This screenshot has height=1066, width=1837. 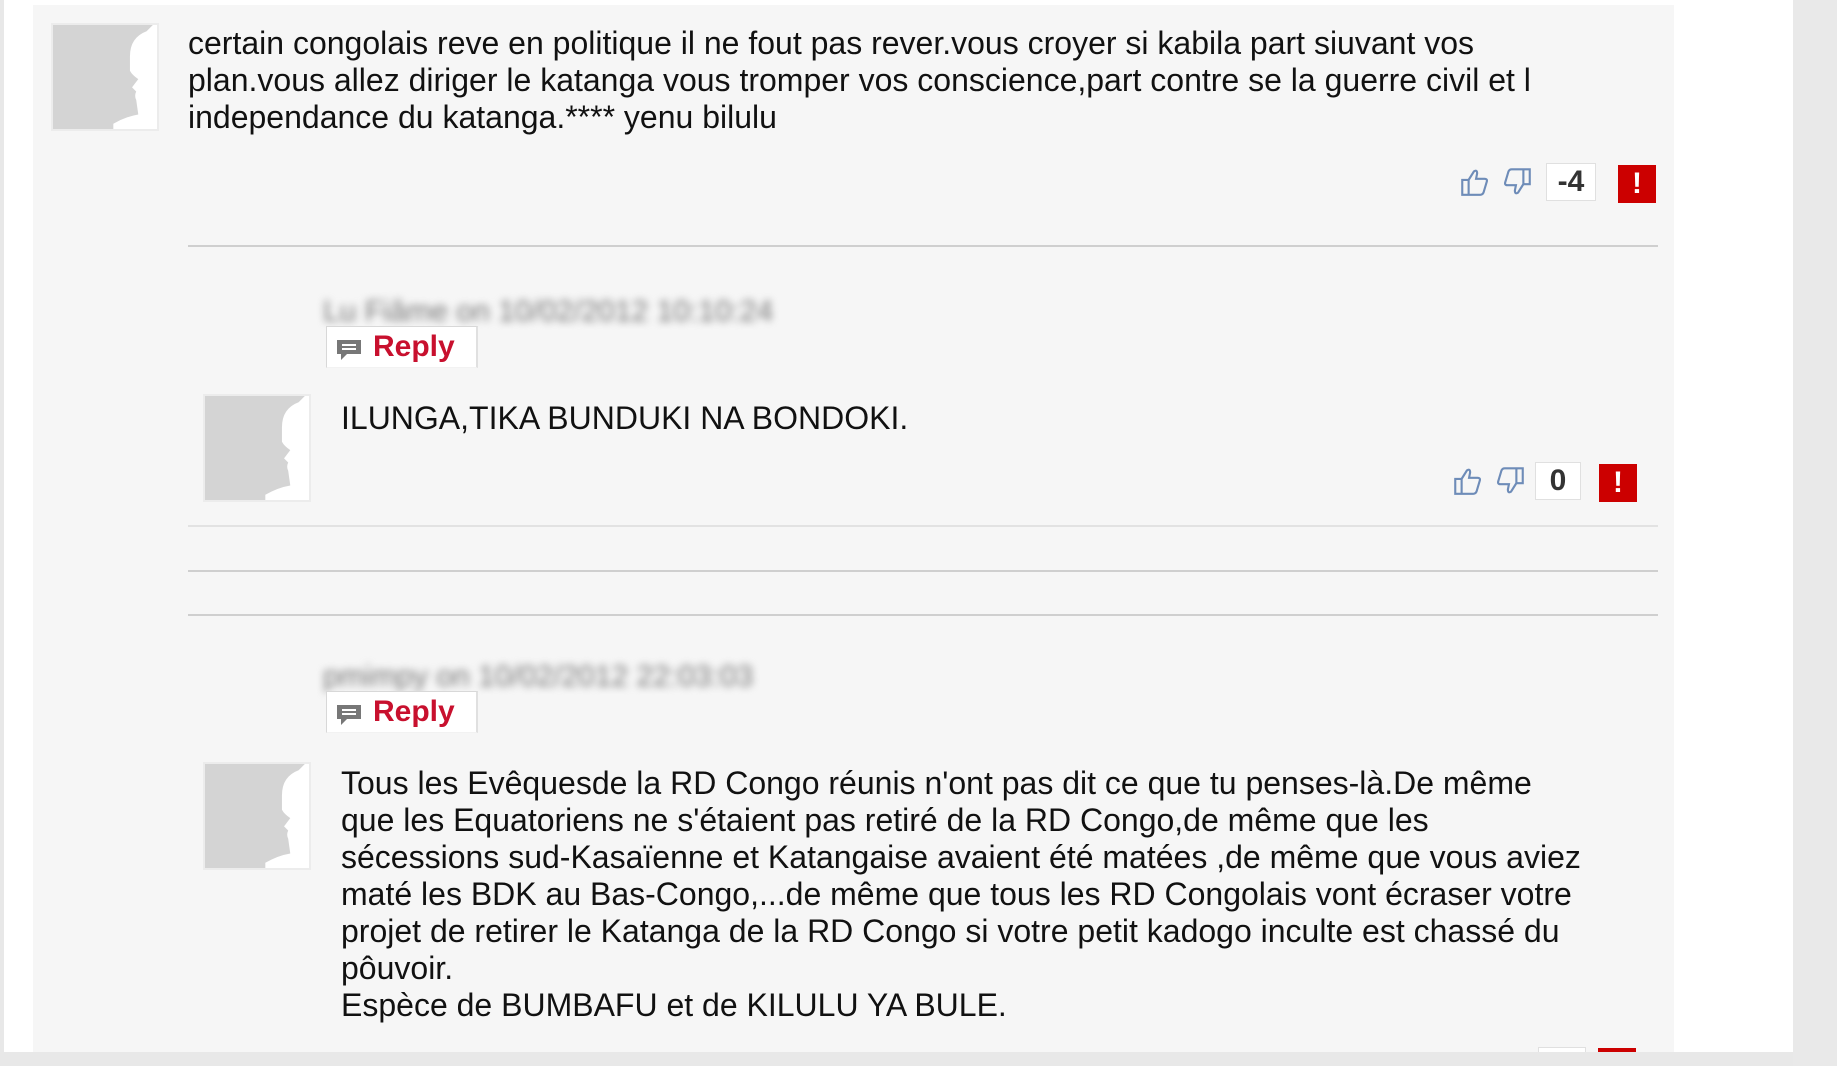 What do you see at coordinates (1571, 182) in the screenshot?
I see `vote-score: -4` at bounding box center [1571, 182].